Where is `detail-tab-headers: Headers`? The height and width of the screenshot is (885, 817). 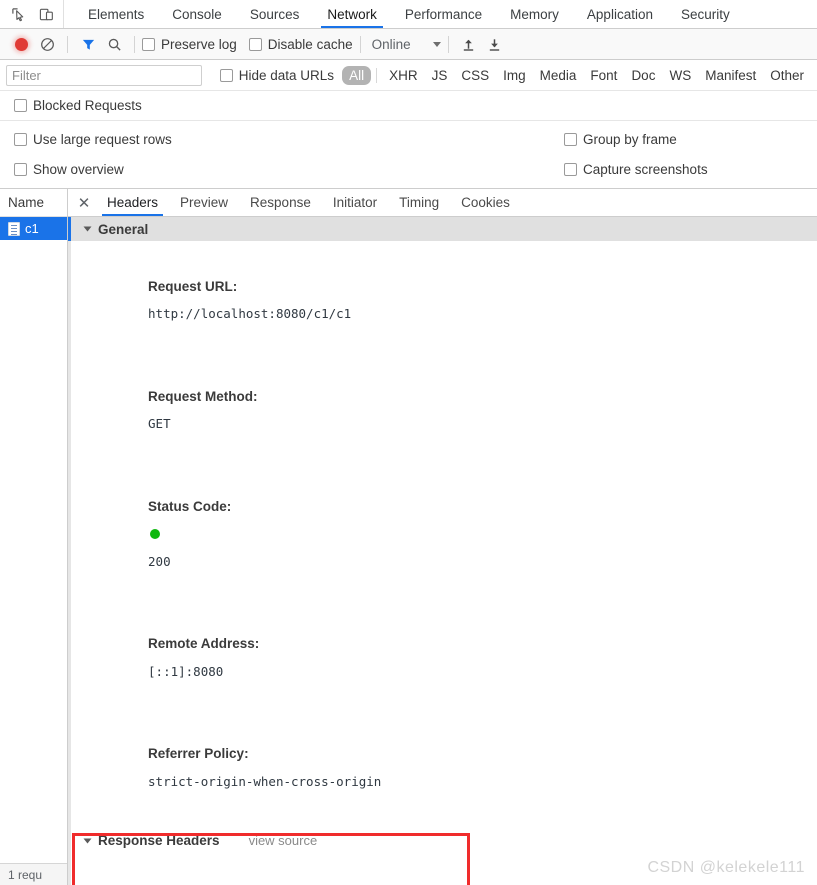 detail-tab-headers: Headers is located at coordinates (132, 202).